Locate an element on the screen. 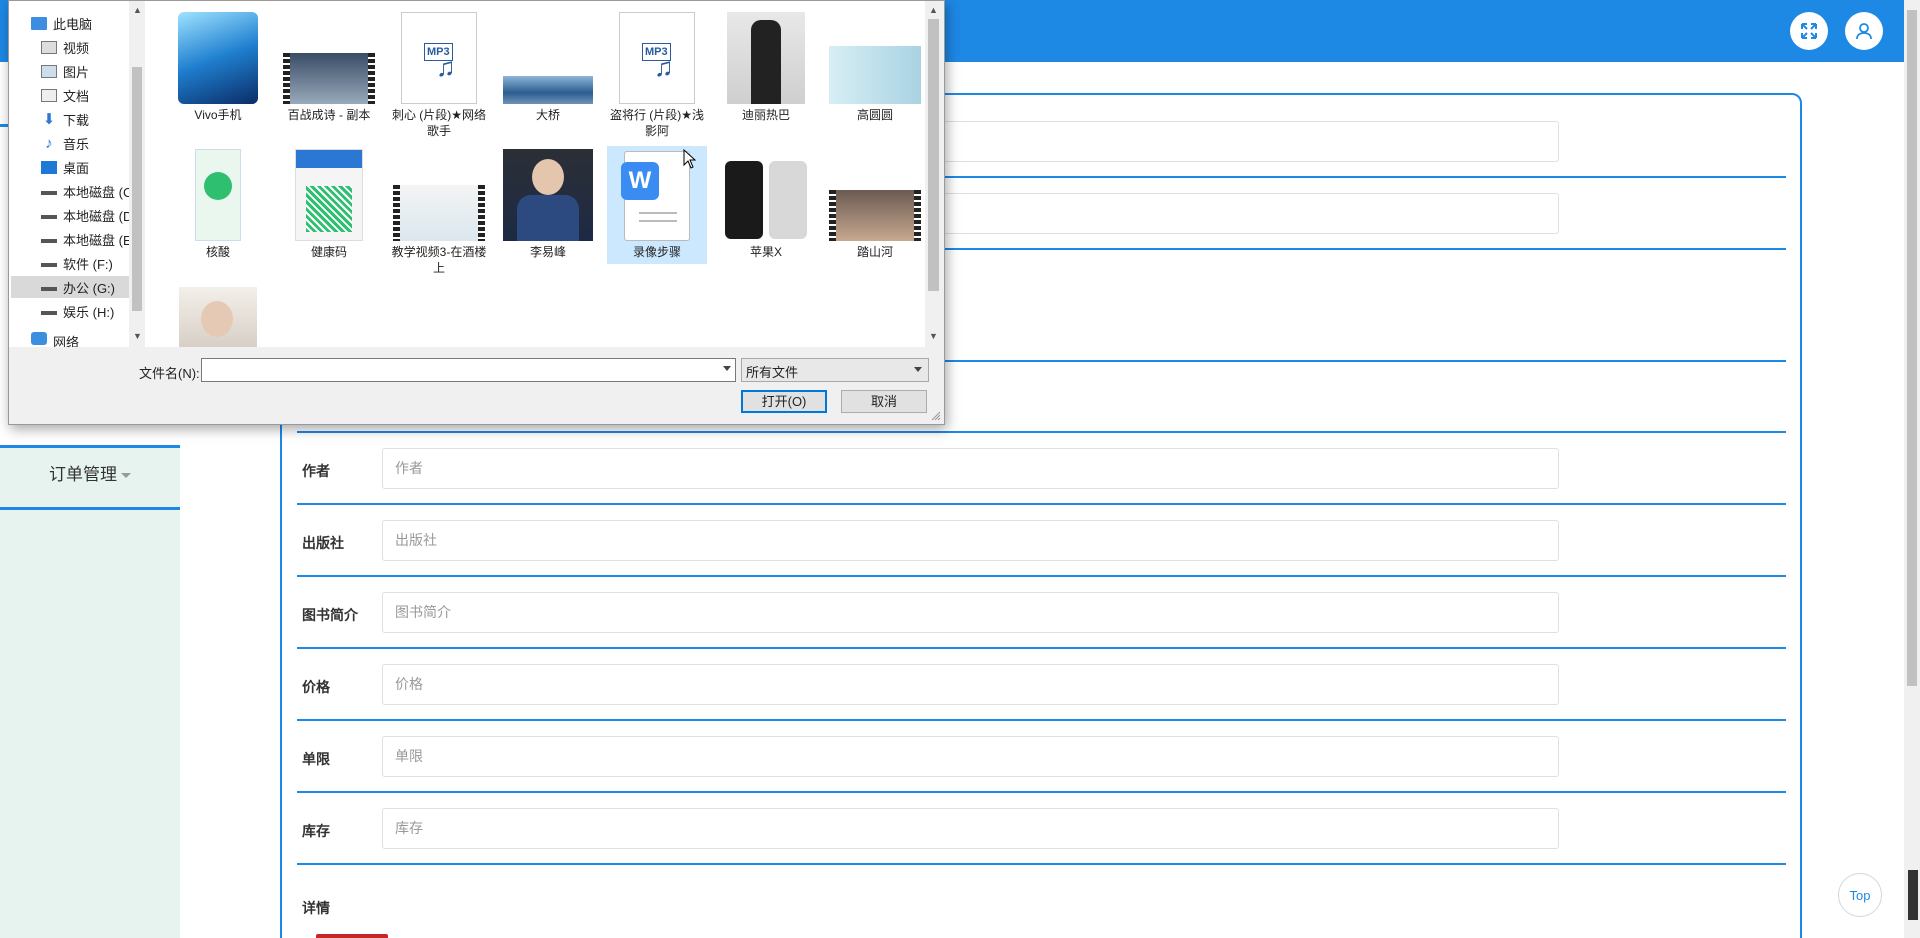  file-item: 踏山河 is located at coordinates (875, 204).